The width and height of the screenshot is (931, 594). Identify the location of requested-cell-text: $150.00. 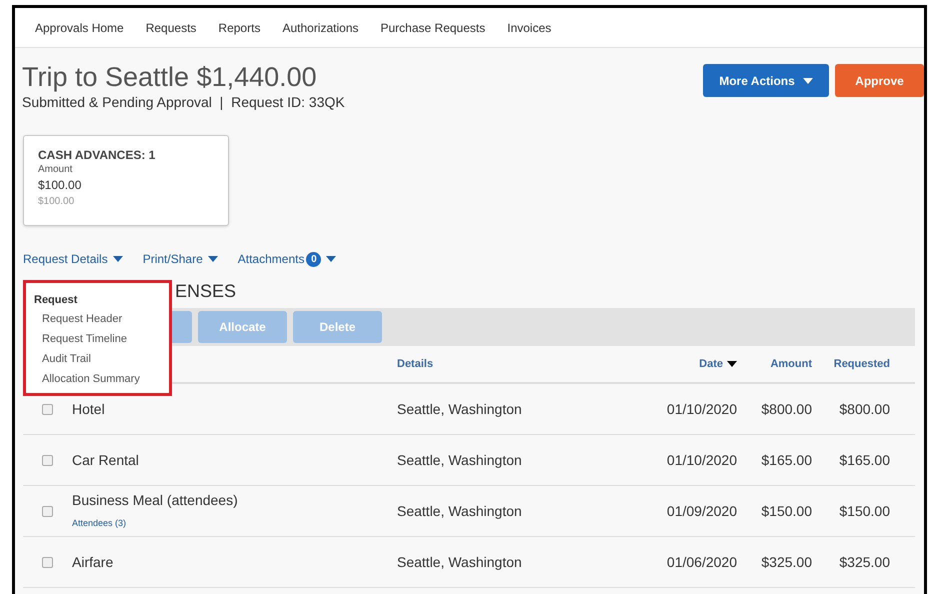
(864, 511).